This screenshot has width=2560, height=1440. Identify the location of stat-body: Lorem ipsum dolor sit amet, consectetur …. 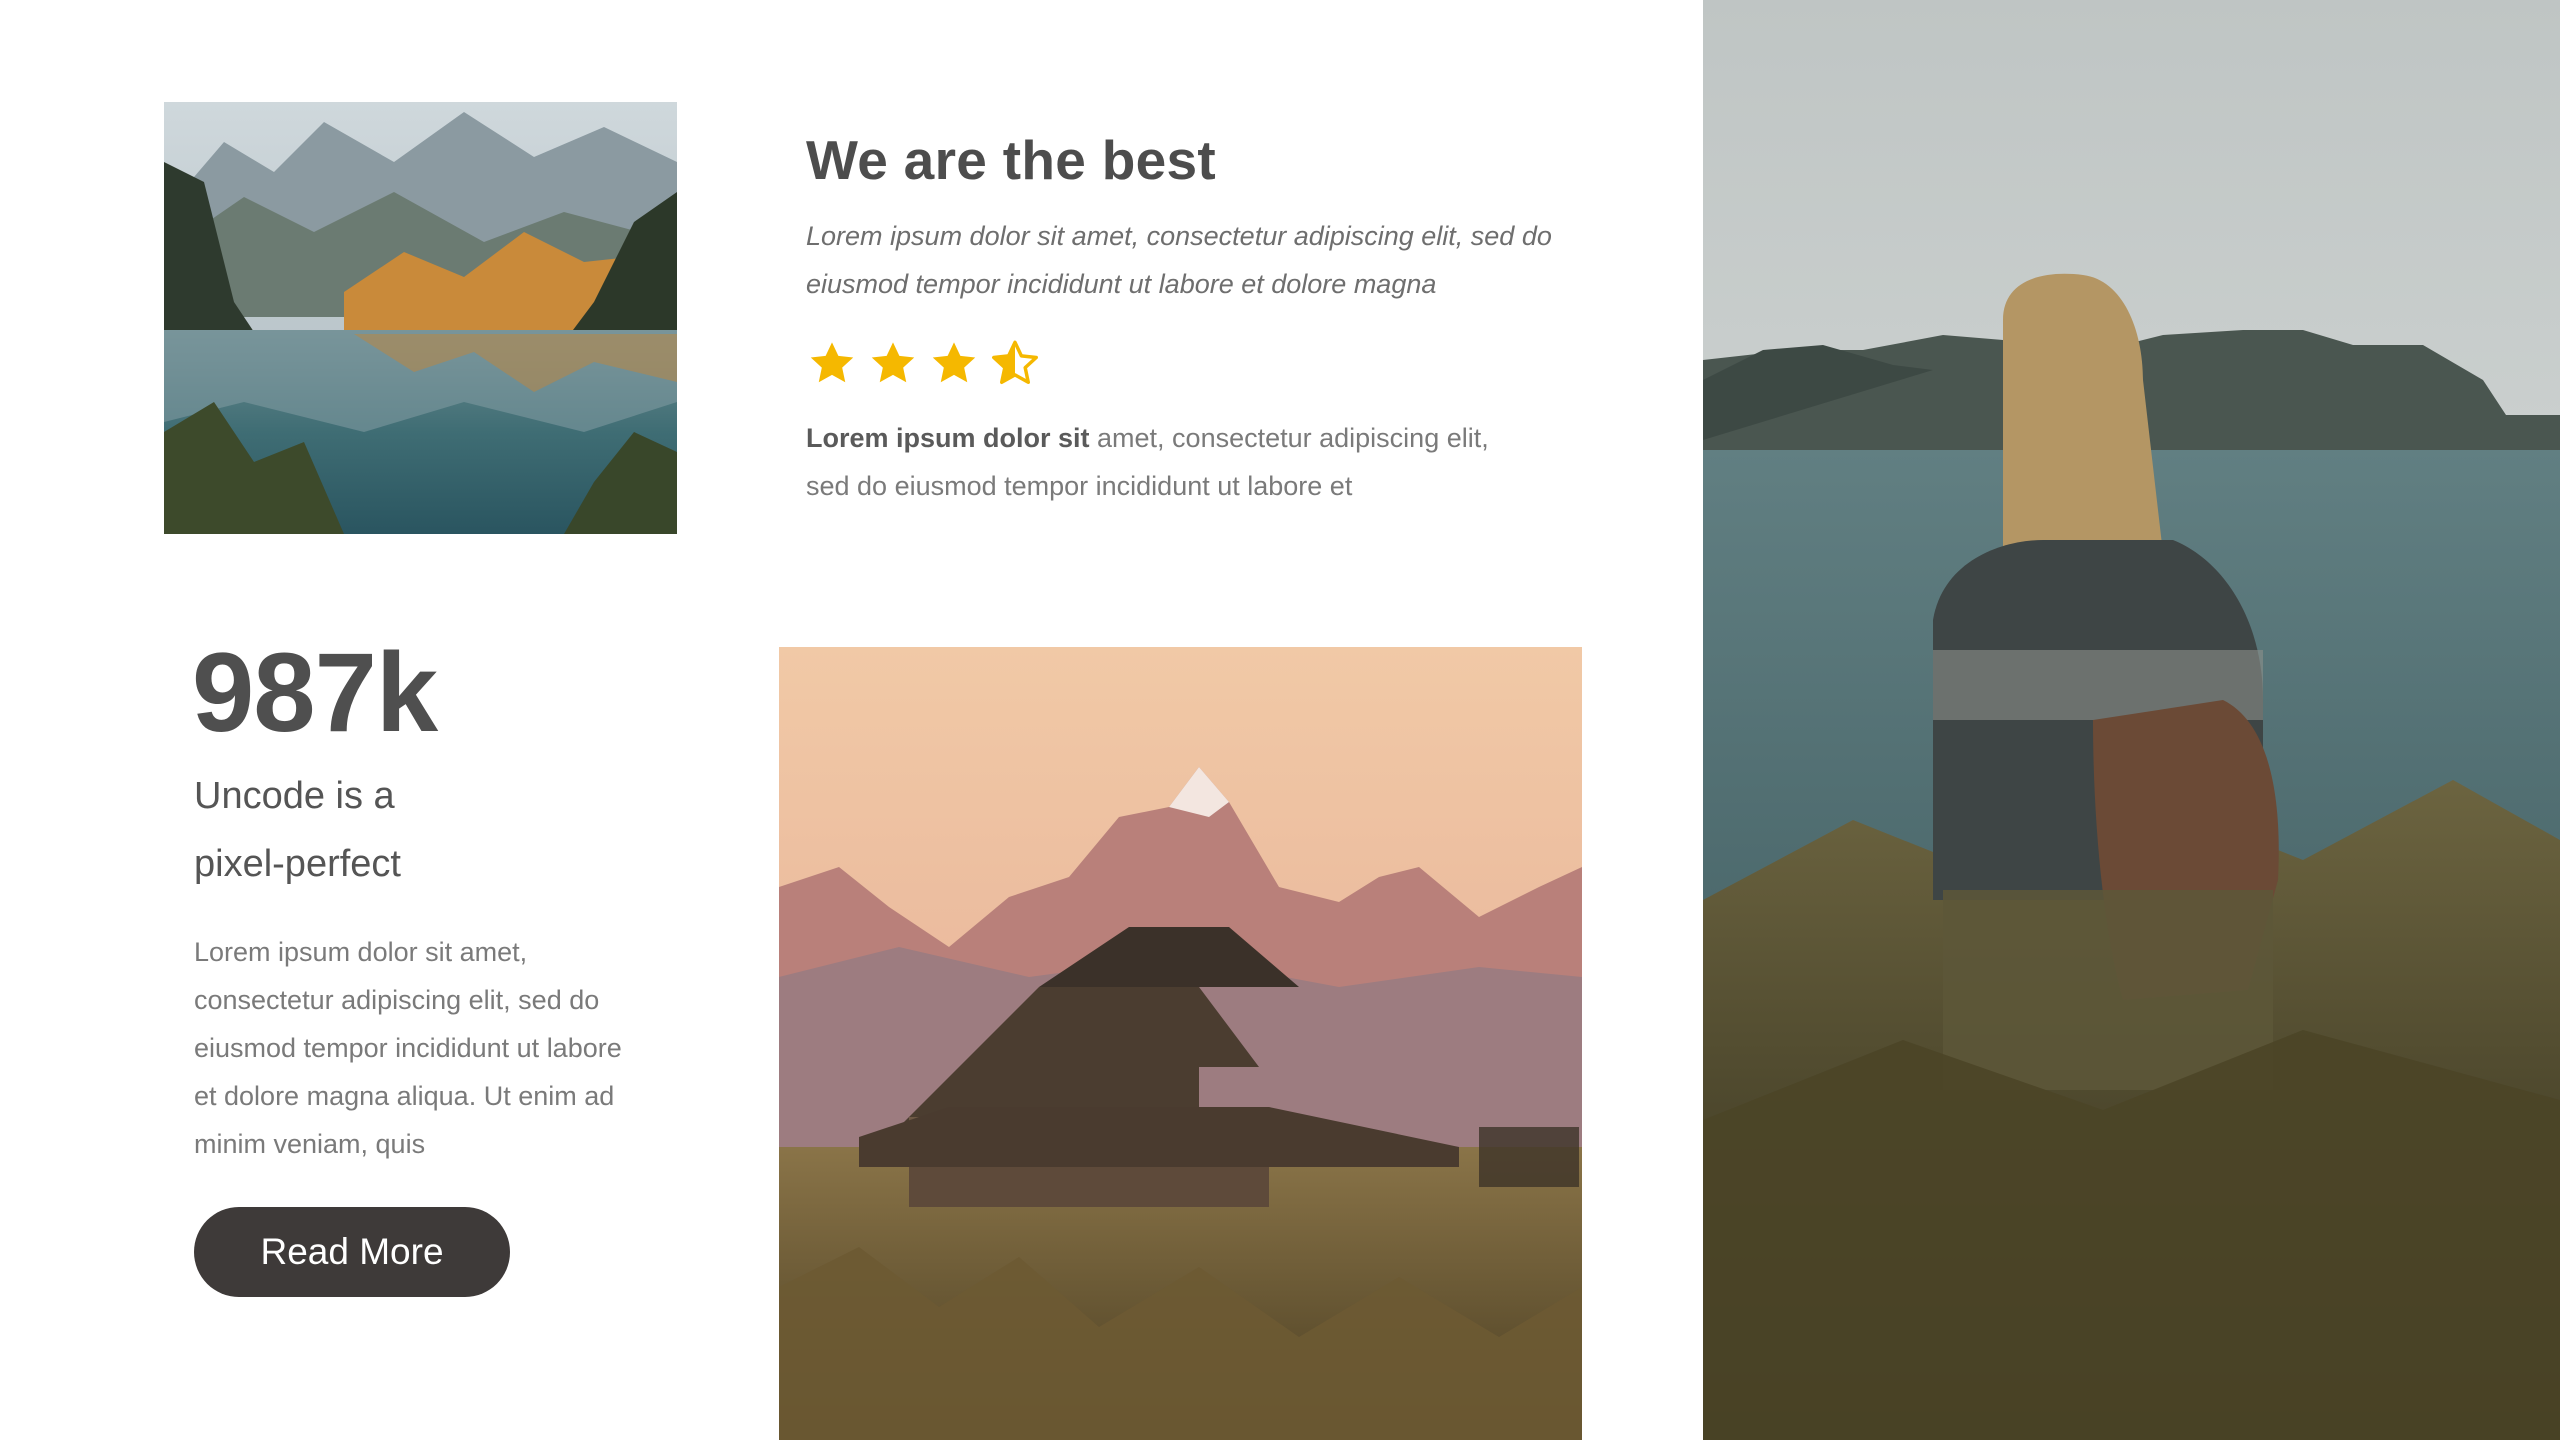
(429, 1048).